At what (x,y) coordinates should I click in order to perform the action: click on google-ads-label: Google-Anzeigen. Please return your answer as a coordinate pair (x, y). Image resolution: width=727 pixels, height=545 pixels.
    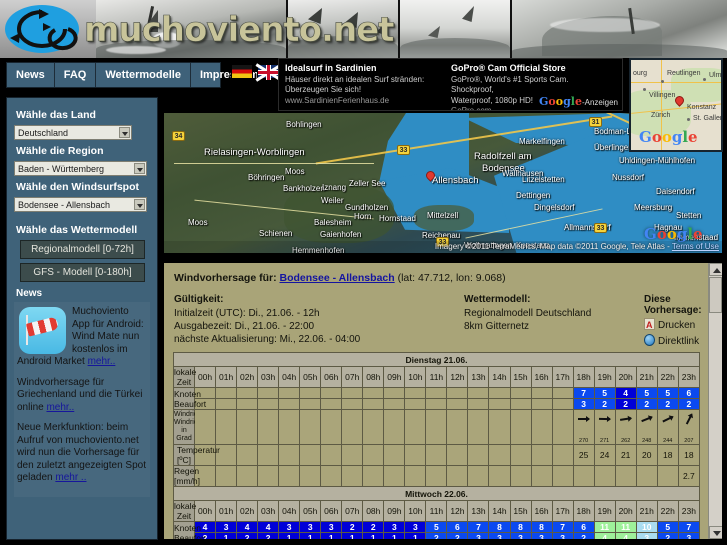
    Looking at the image, I should click on (578, 101).